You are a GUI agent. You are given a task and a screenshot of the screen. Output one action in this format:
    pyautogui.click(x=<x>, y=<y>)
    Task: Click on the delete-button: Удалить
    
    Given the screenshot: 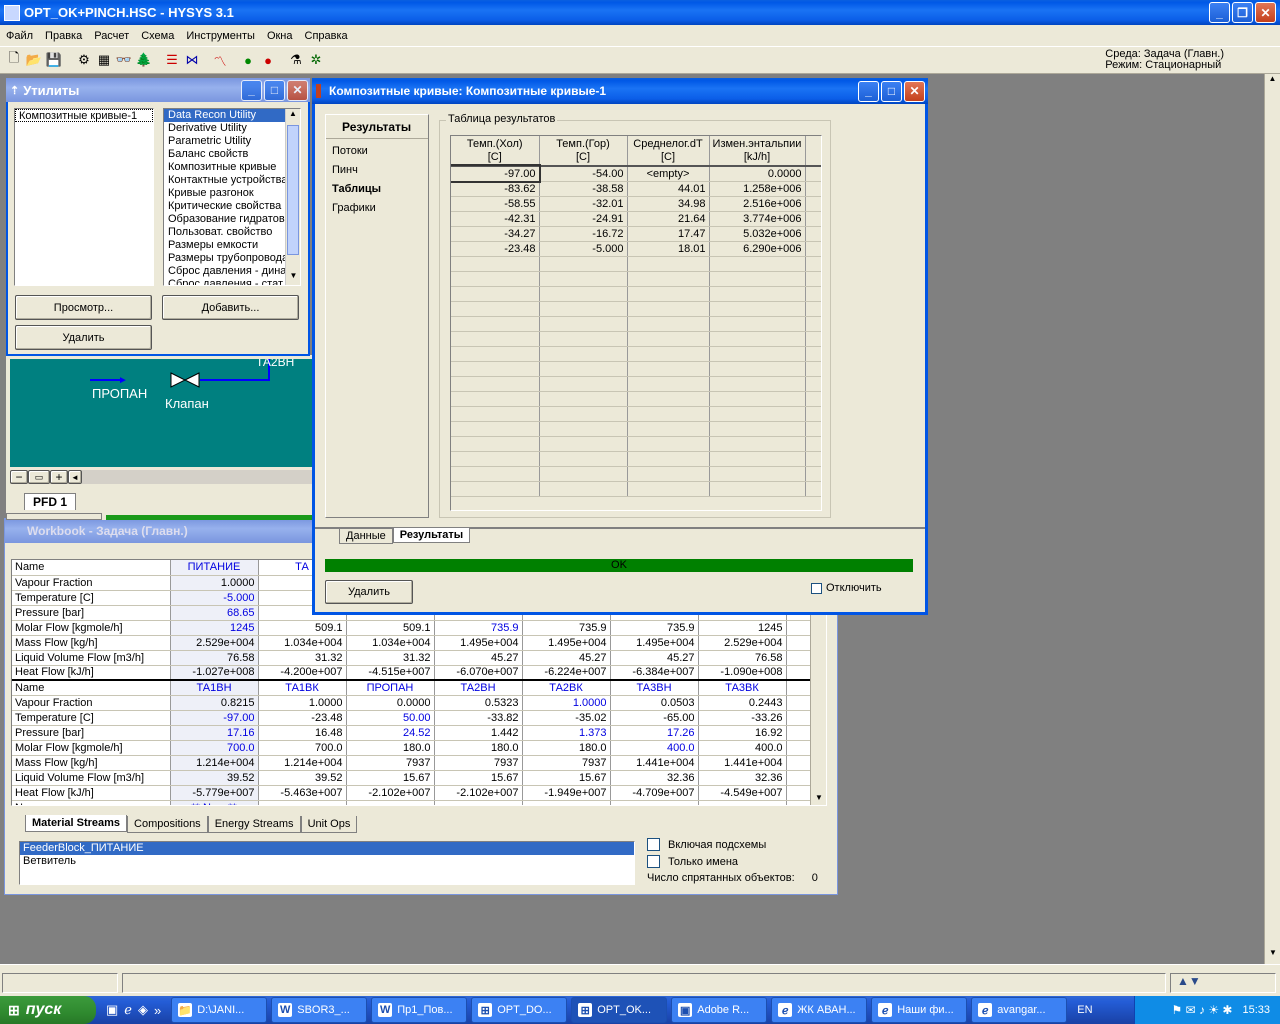 What is the action you would take?
    pyautogui.click(x=83, y=337)
    